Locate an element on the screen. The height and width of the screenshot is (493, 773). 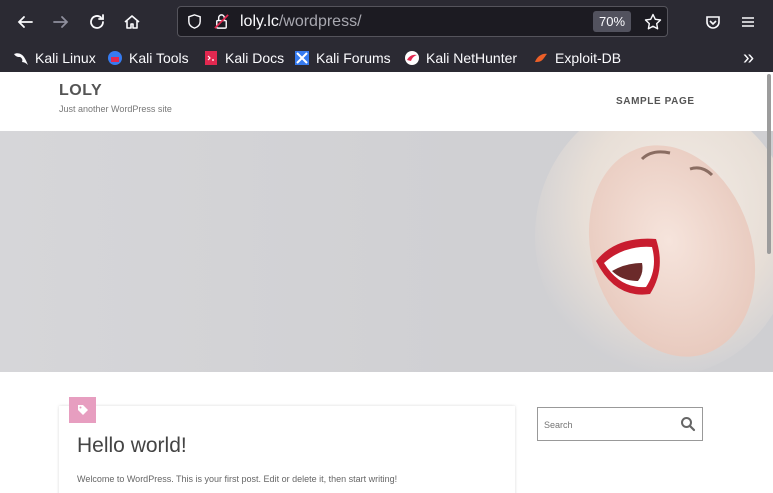
zoom-level-button: 70% is located at coordinates (612, 21).